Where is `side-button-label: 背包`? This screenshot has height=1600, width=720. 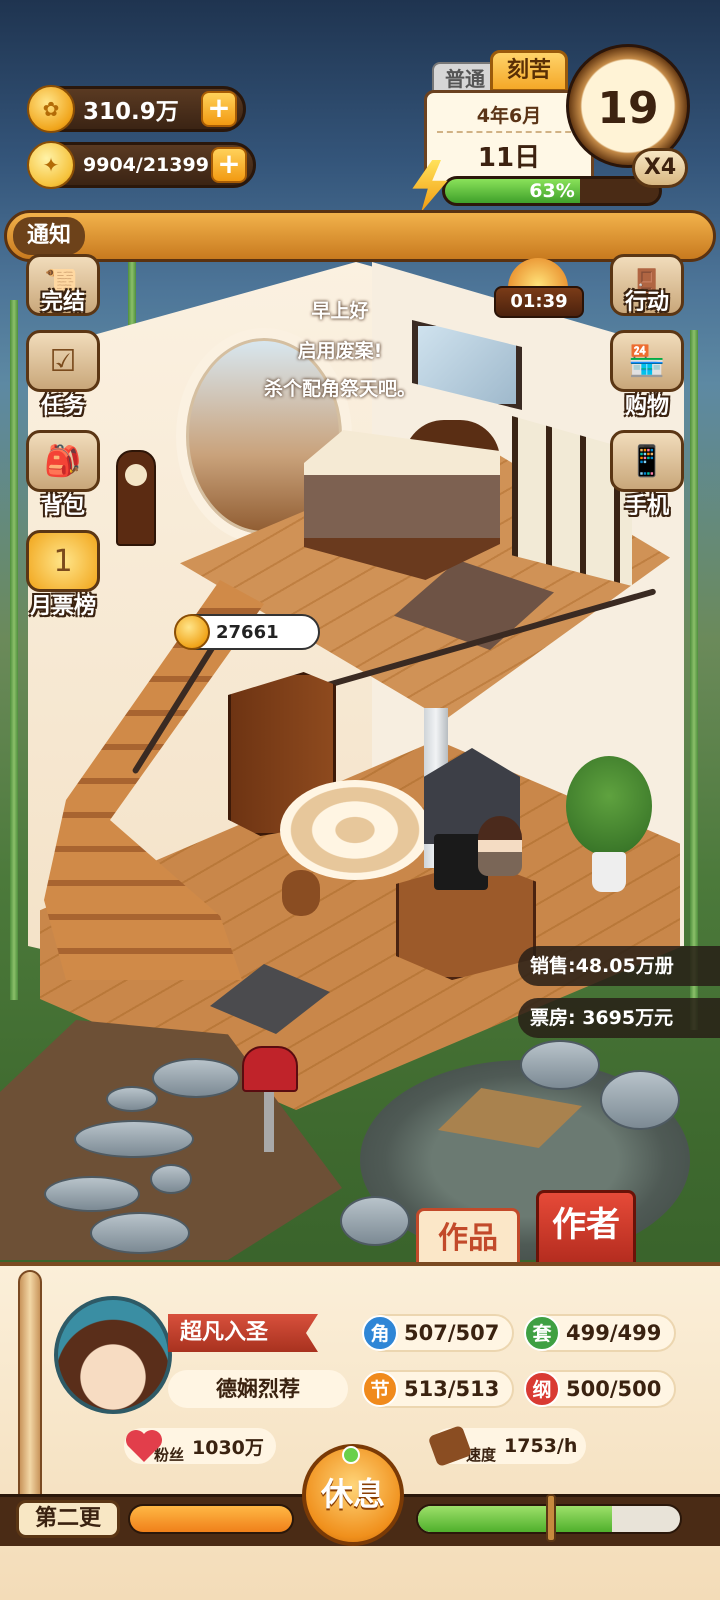 side-button-label: 背包 is located at coordinates (62, 506).